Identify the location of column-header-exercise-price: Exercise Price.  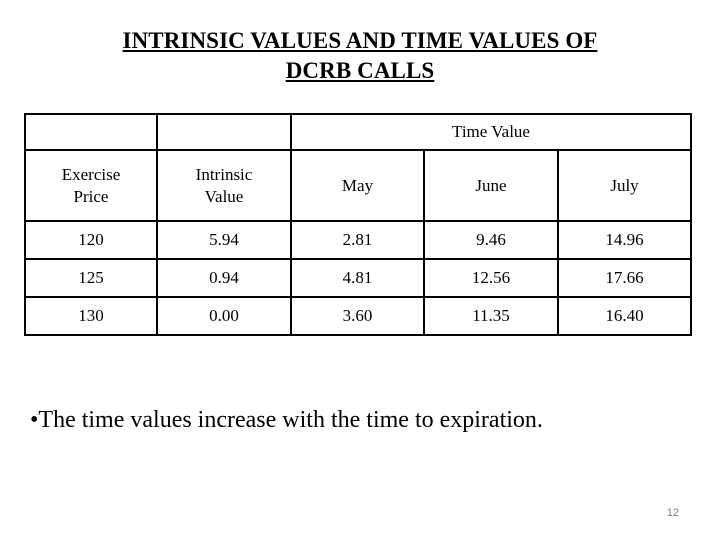
(91, 185).